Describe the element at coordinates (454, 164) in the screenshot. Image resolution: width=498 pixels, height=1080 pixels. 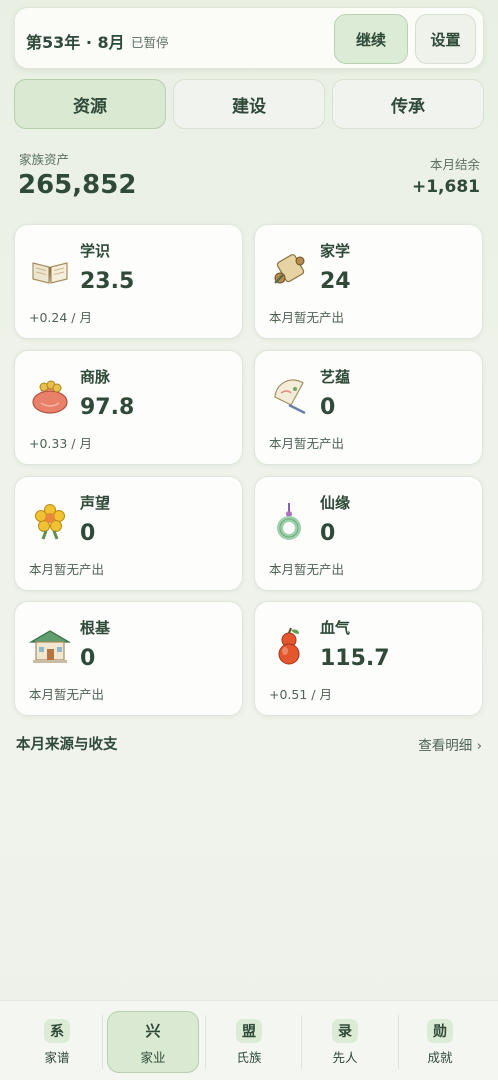
I see `monthly-balance-label: 本月结余` at that location.